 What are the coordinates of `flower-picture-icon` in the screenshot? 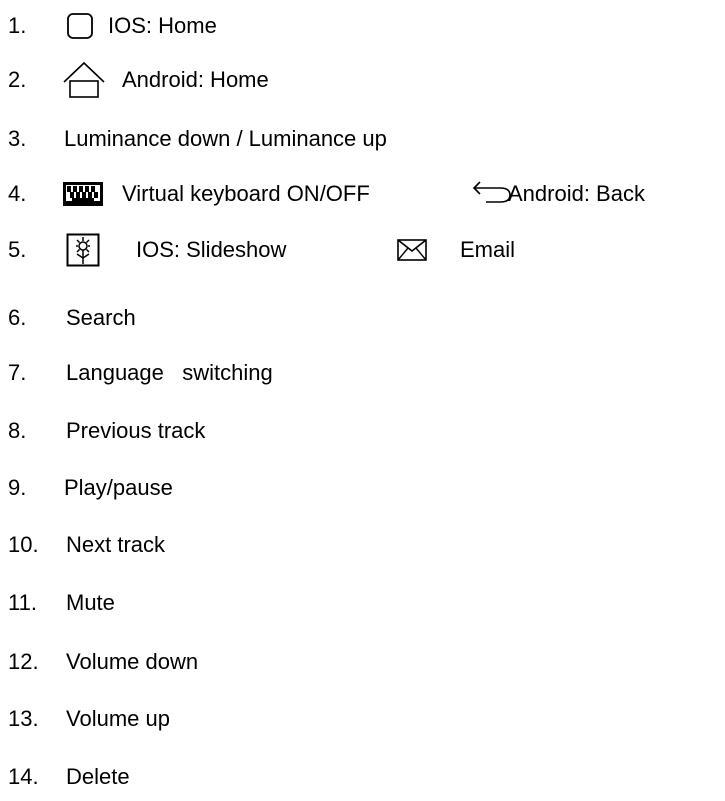 It's located at (83, 250).